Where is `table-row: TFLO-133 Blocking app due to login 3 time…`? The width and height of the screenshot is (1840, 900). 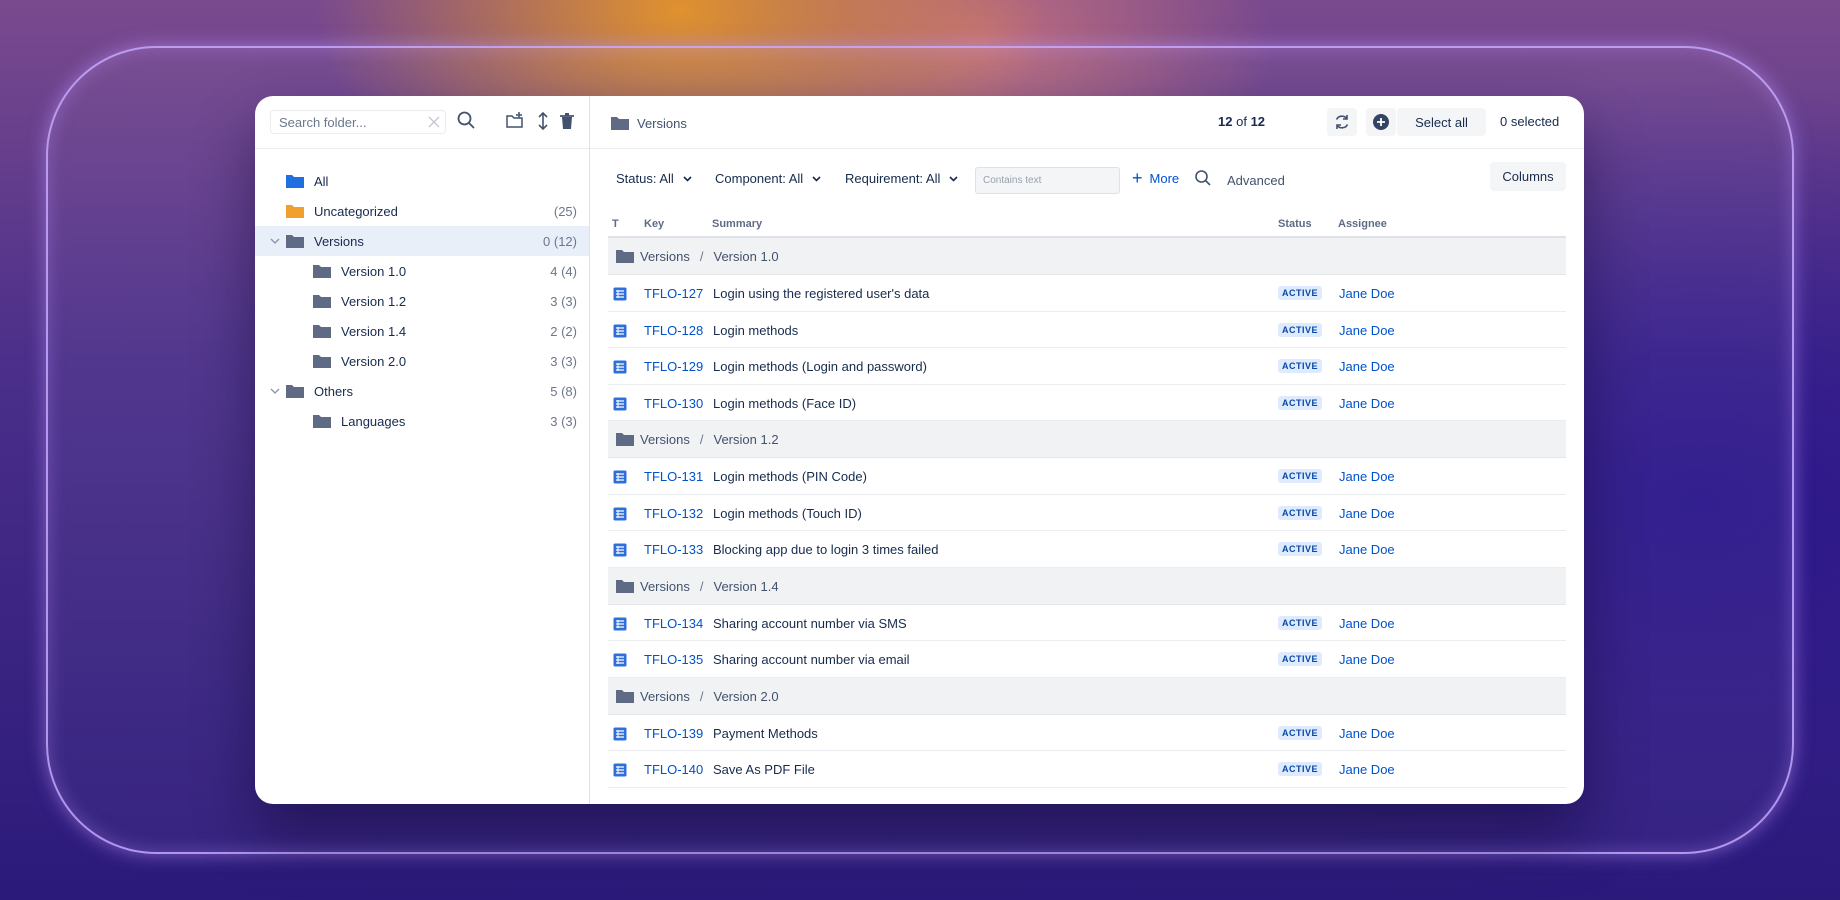 table-row: TFLO-133 Blocking app due to login 3 time… is located at coordinates (1087, 549).